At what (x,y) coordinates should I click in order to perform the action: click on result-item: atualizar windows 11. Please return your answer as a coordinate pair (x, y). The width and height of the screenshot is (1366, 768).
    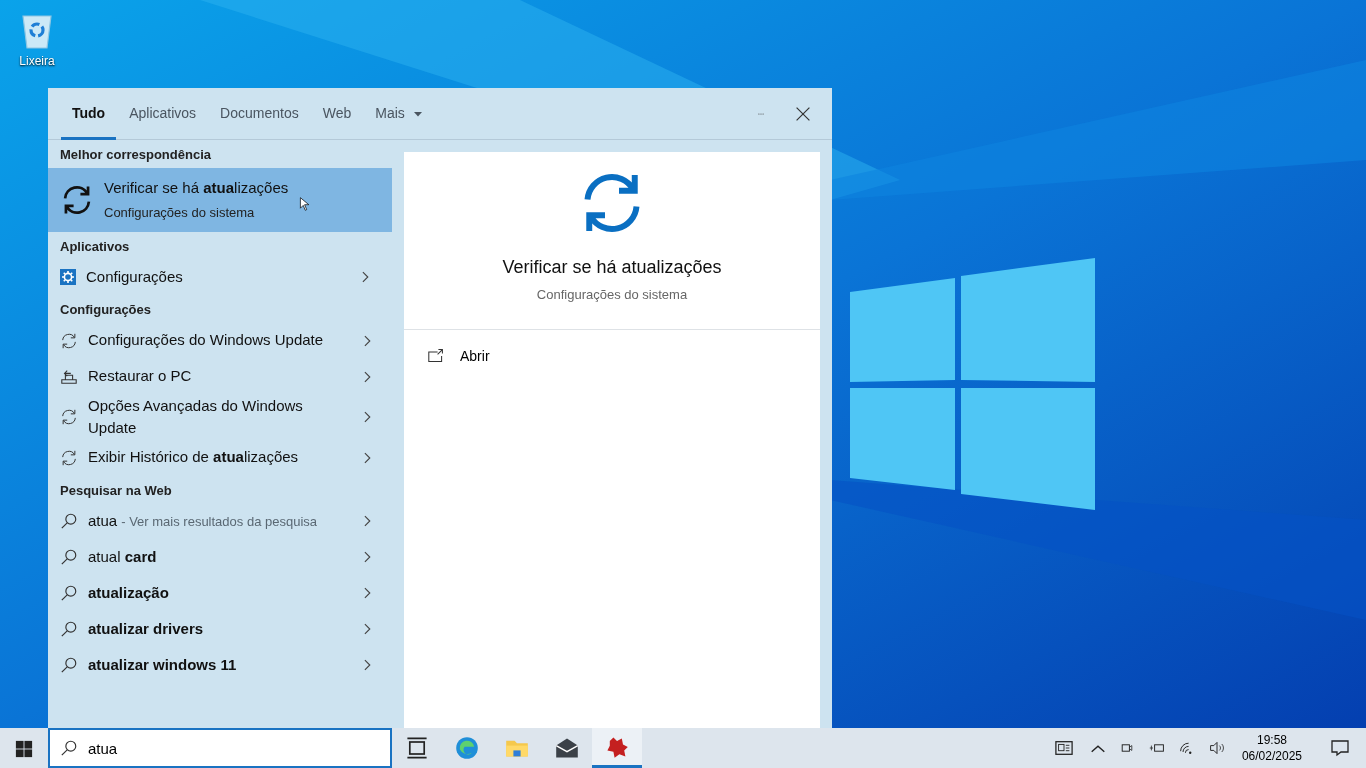
    Looking at the image, I should click on (220, 665).